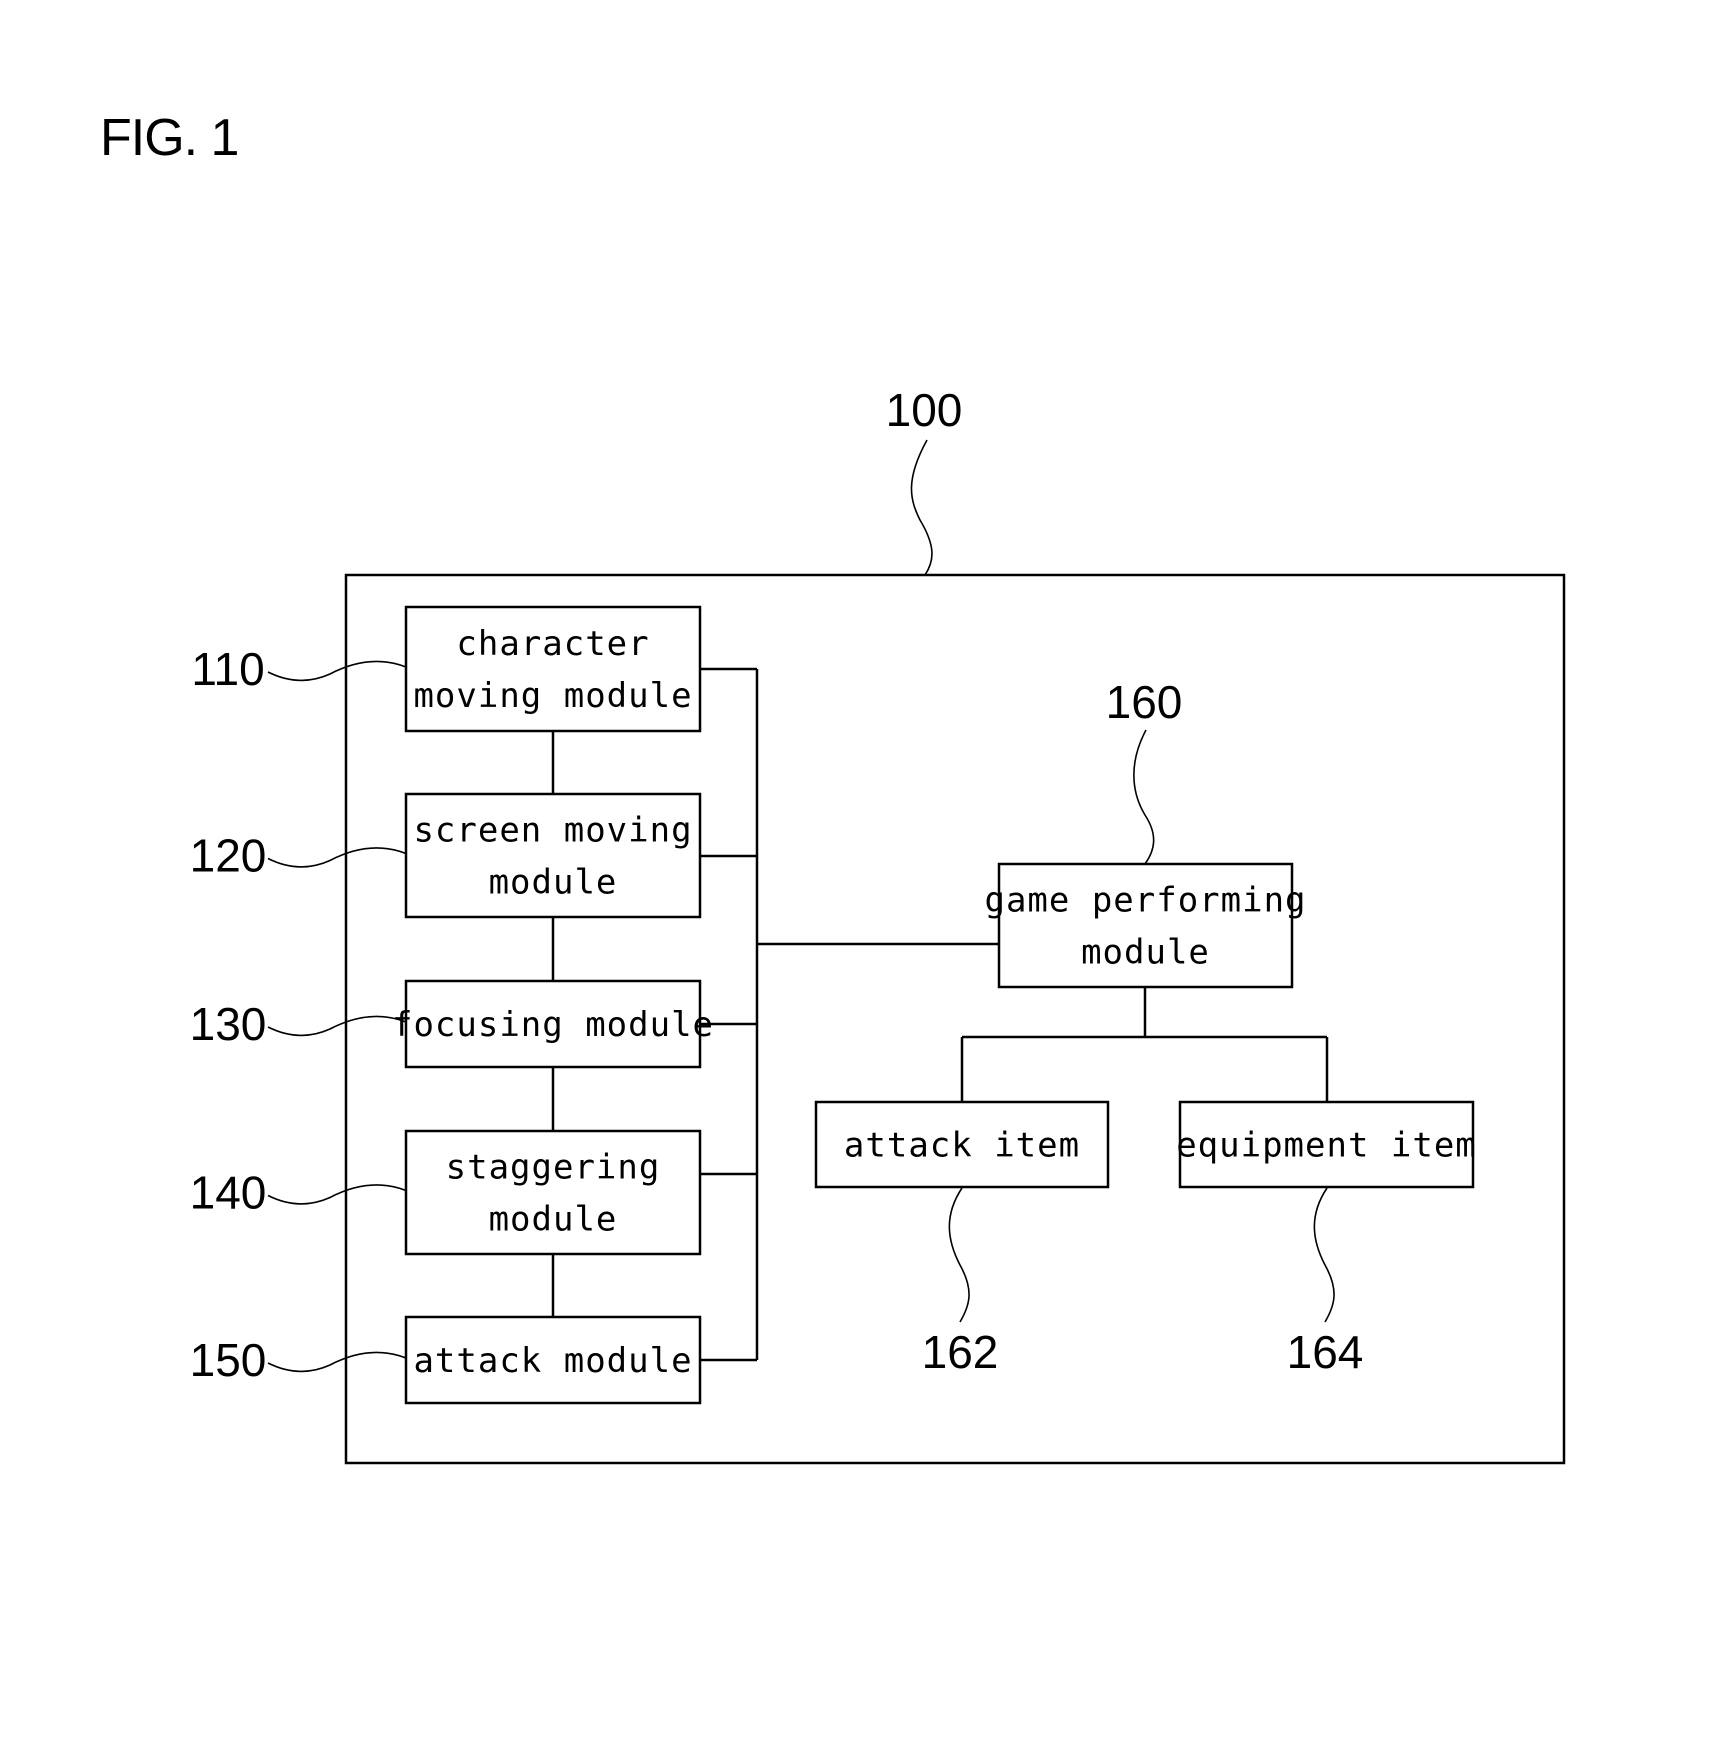 The width and height of the screenshot is (1712, 1751). I want to click on screen-moving-module-box-label-line: screen moving, so click(552, 831).